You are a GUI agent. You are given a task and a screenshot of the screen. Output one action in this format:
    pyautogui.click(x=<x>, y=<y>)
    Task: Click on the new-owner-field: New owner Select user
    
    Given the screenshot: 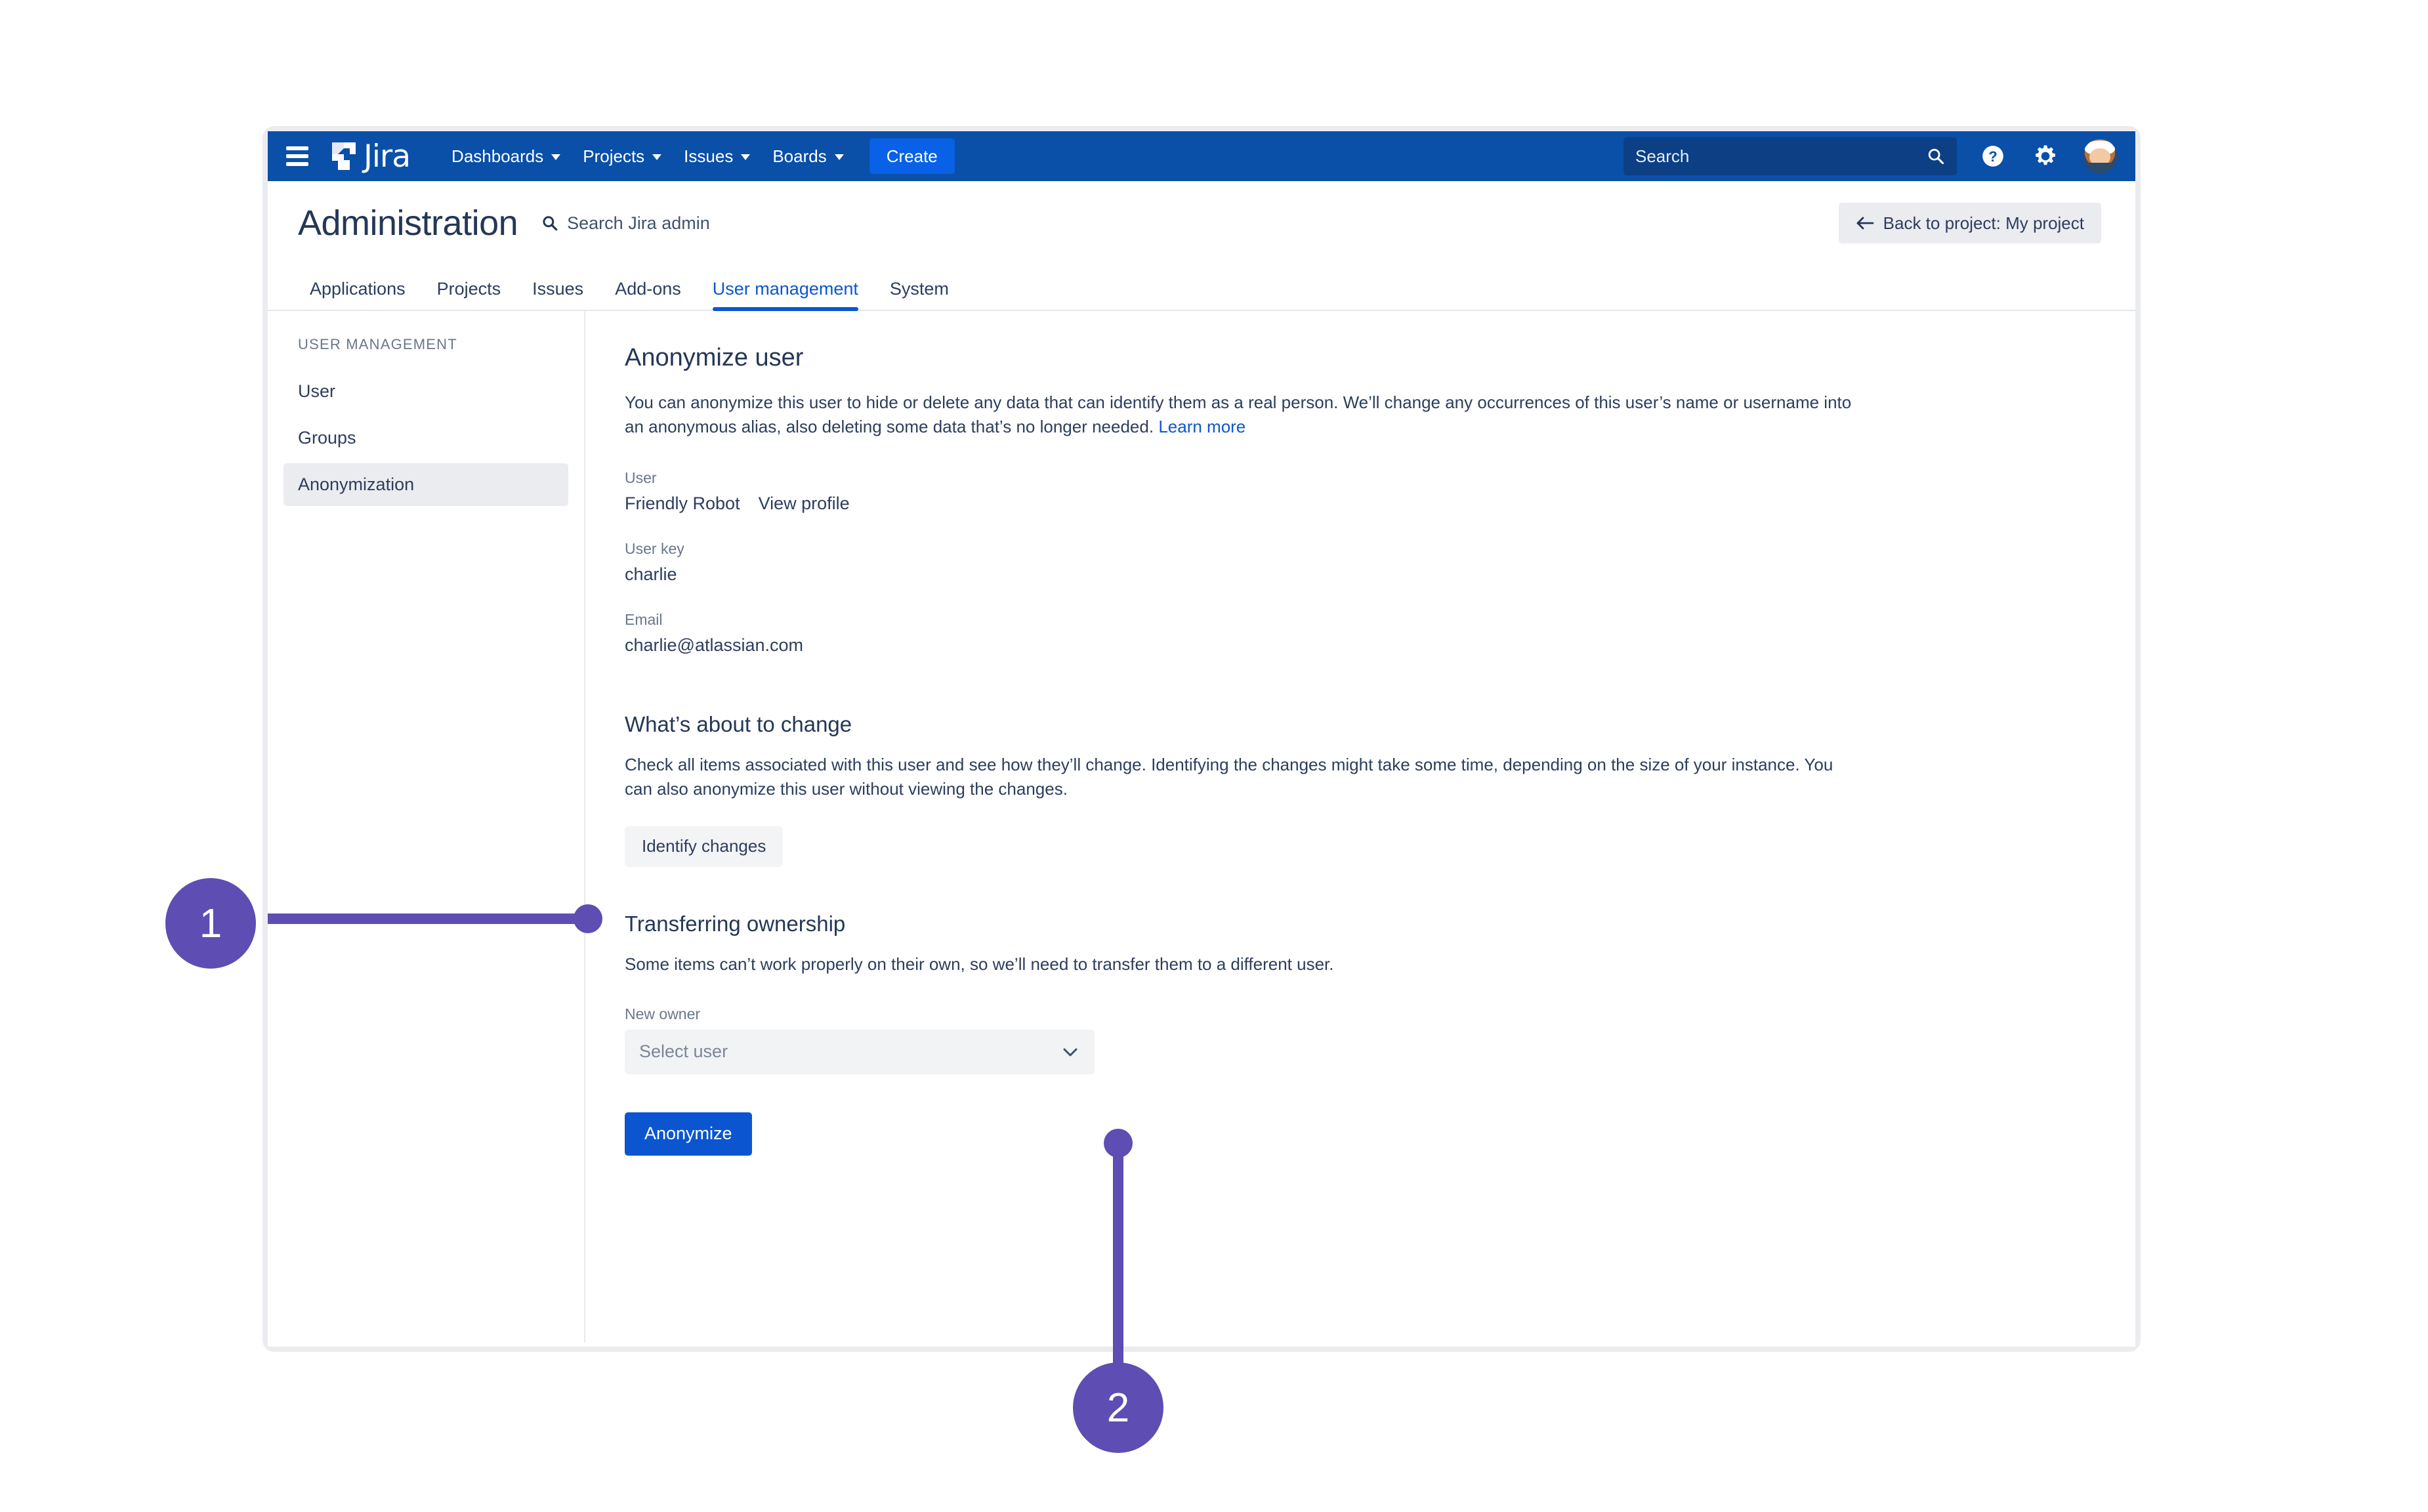 What is the action you would take?
    pyautogui.click(x=1360, y=1039)
    